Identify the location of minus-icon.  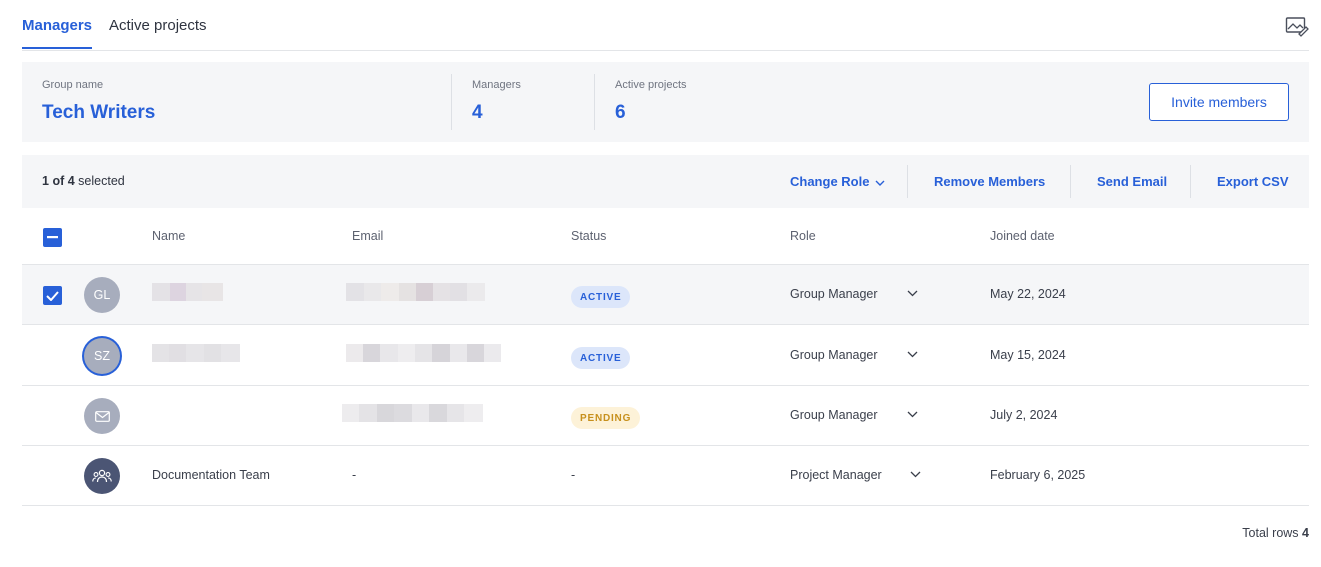
(52, 237).